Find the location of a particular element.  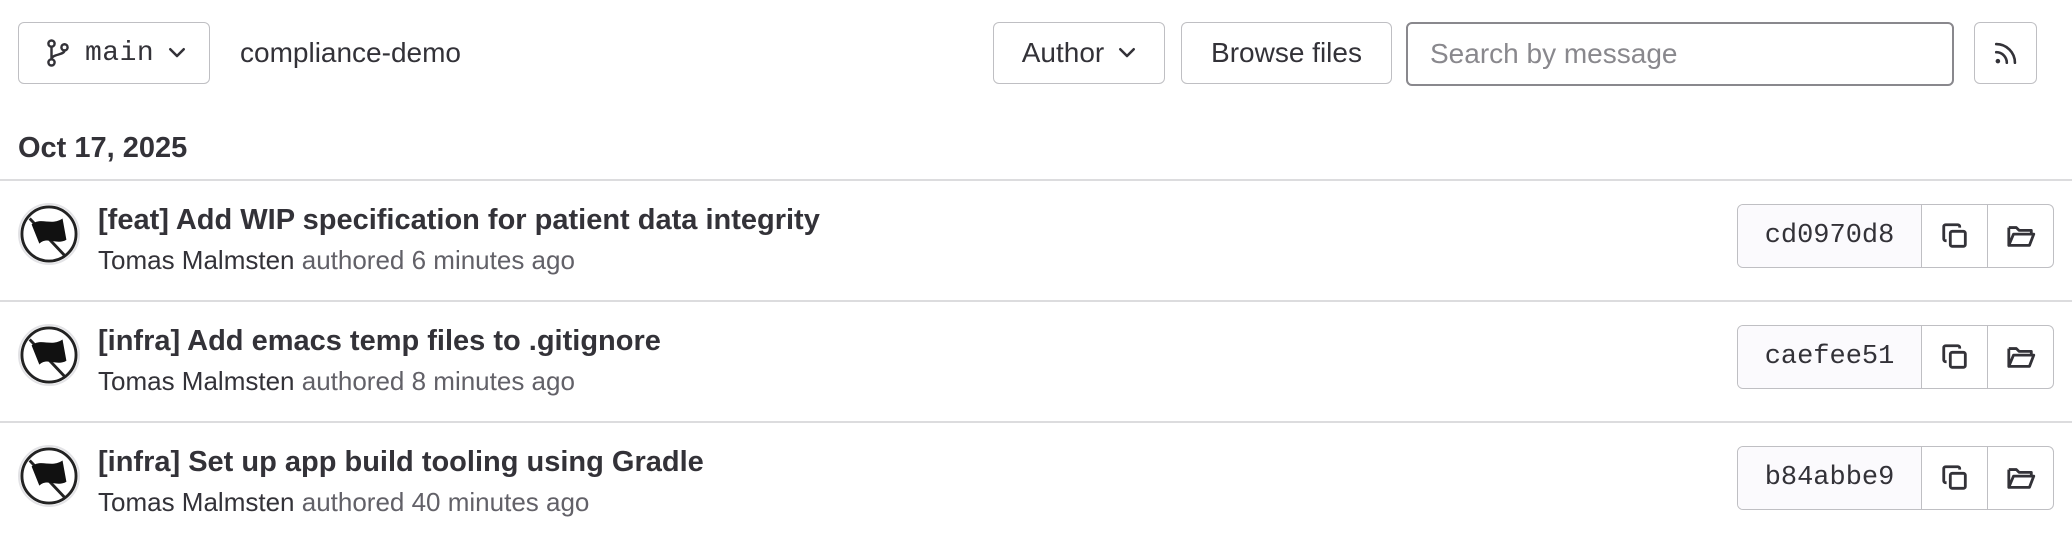

author-filter-button: Author is located at coordinates (1079, 53).